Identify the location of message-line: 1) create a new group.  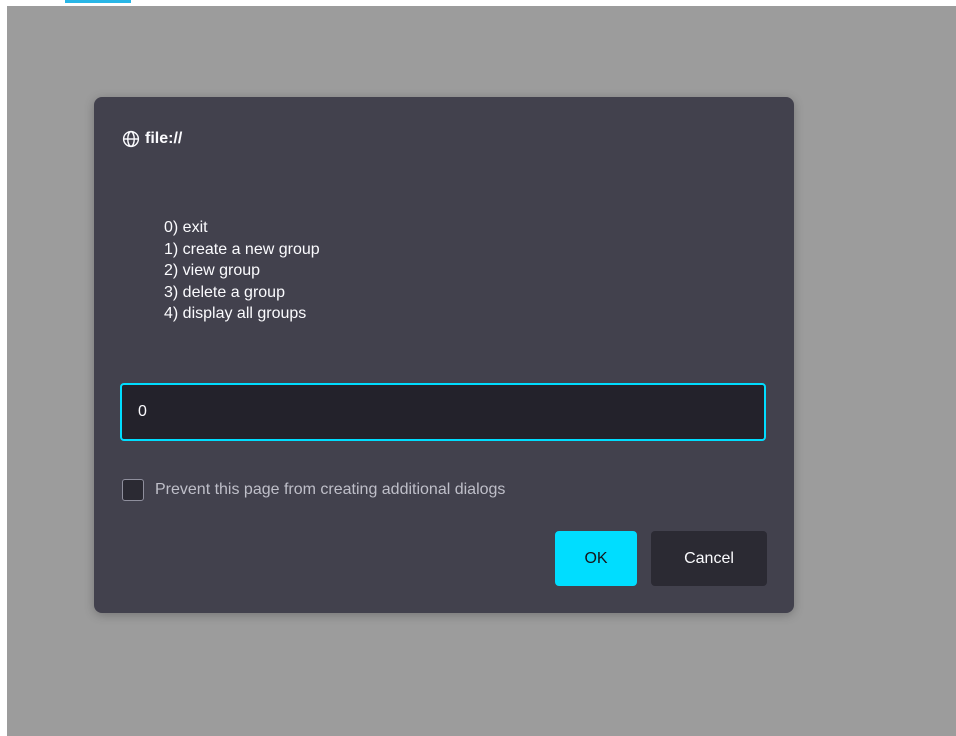
(242, 249).